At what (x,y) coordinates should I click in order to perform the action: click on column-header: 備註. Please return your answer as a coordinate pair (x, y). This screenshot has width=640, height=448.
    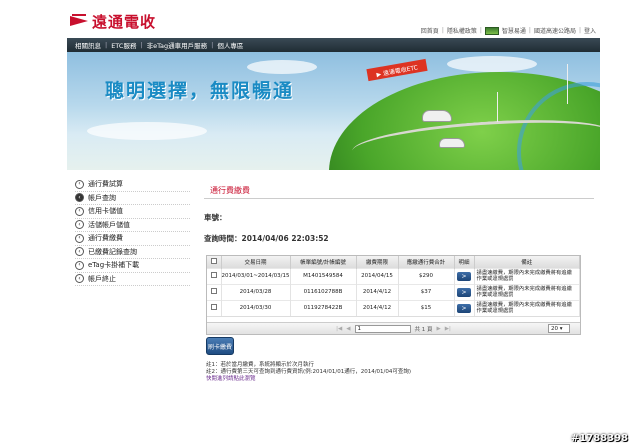
    Looking at the image, I should click on (527, 262).